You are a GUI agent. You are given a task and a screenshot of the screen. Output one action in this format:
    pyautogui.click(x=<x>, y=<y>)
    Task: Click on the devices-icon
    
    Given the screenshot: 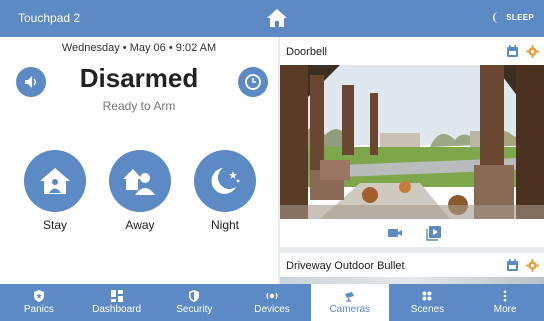 What is the action you would take?
    pyautogui.click(x=272, y=296)
    